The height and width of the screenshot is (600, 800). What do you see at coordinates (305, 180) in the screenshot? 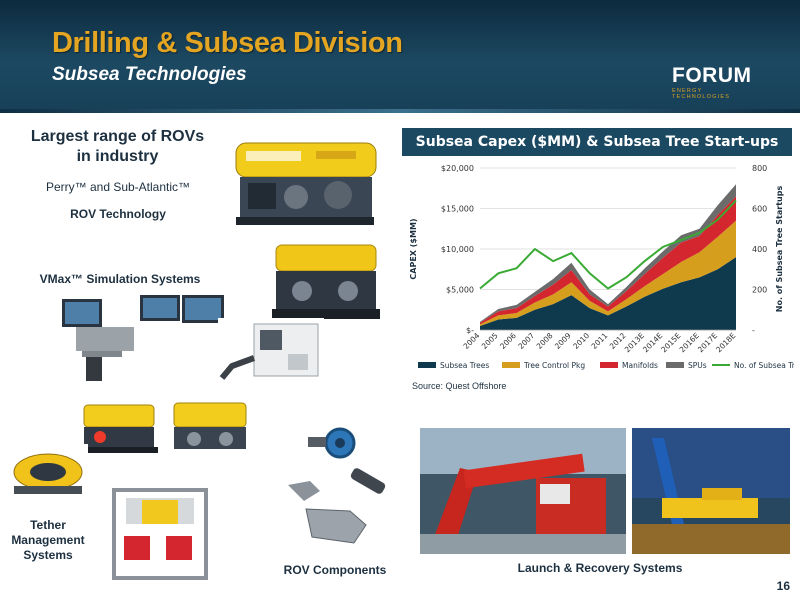
I see `rov-photo-large` at bounding box center [305, 180].